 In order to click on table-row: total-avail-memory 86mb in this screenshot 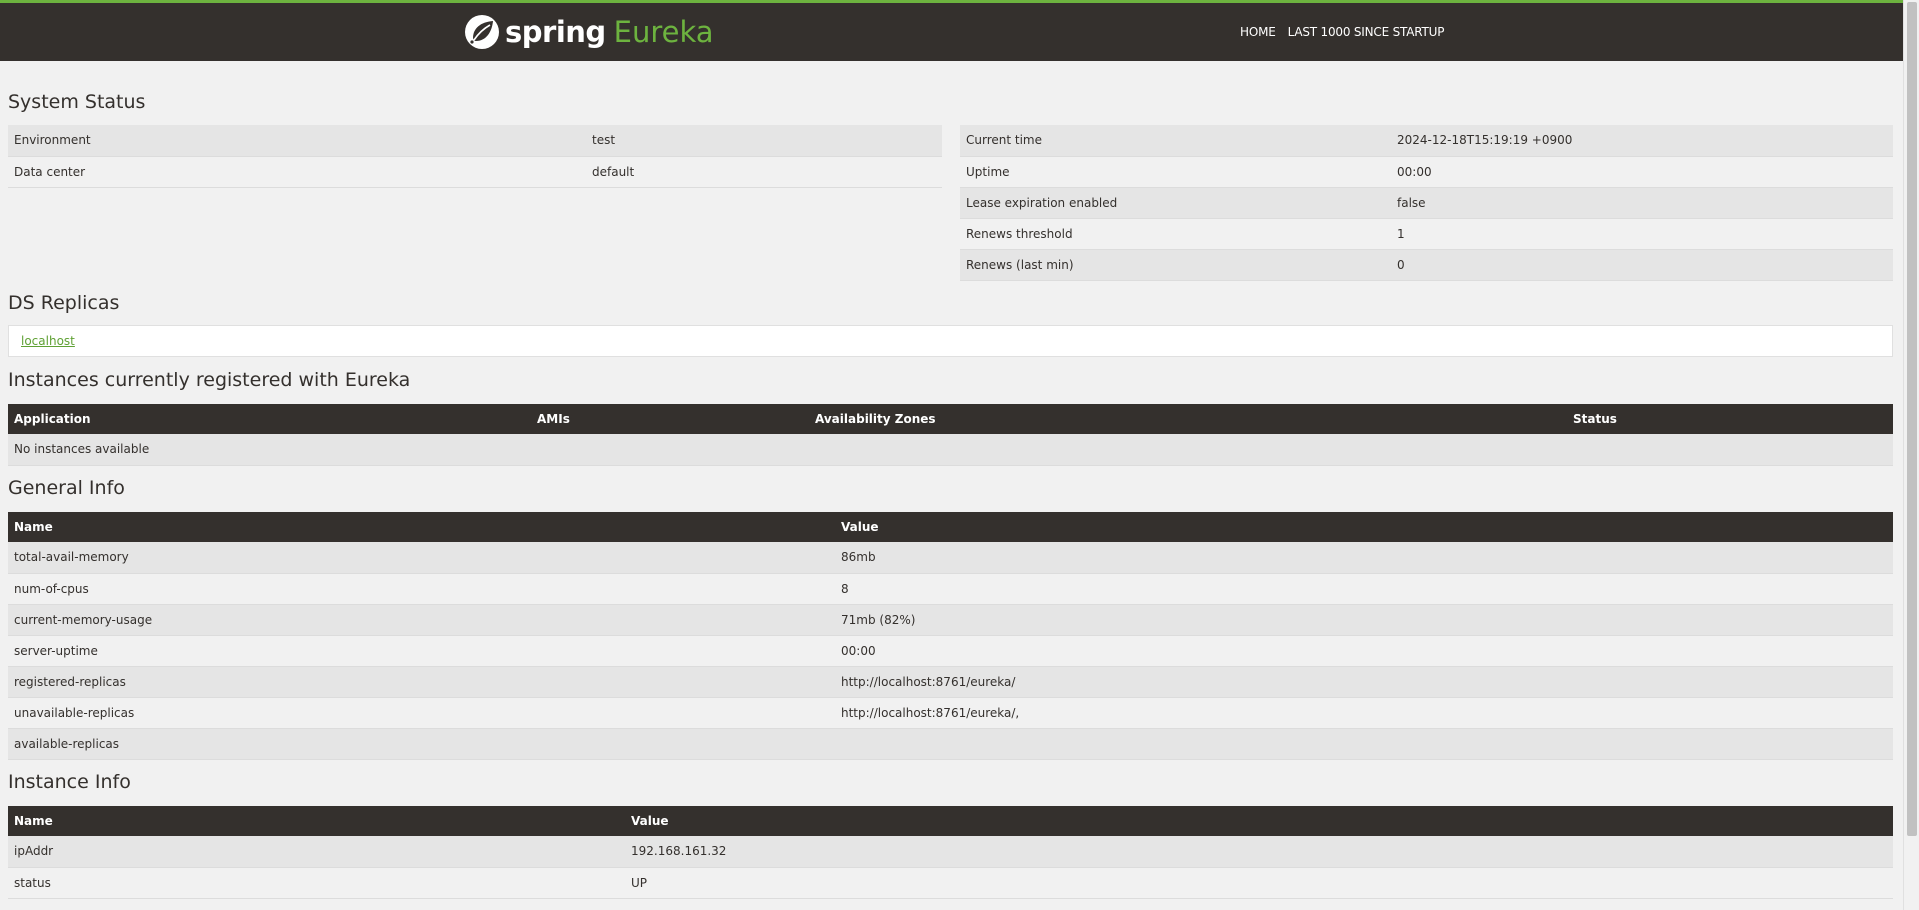, I will do `click(950, 558)`.